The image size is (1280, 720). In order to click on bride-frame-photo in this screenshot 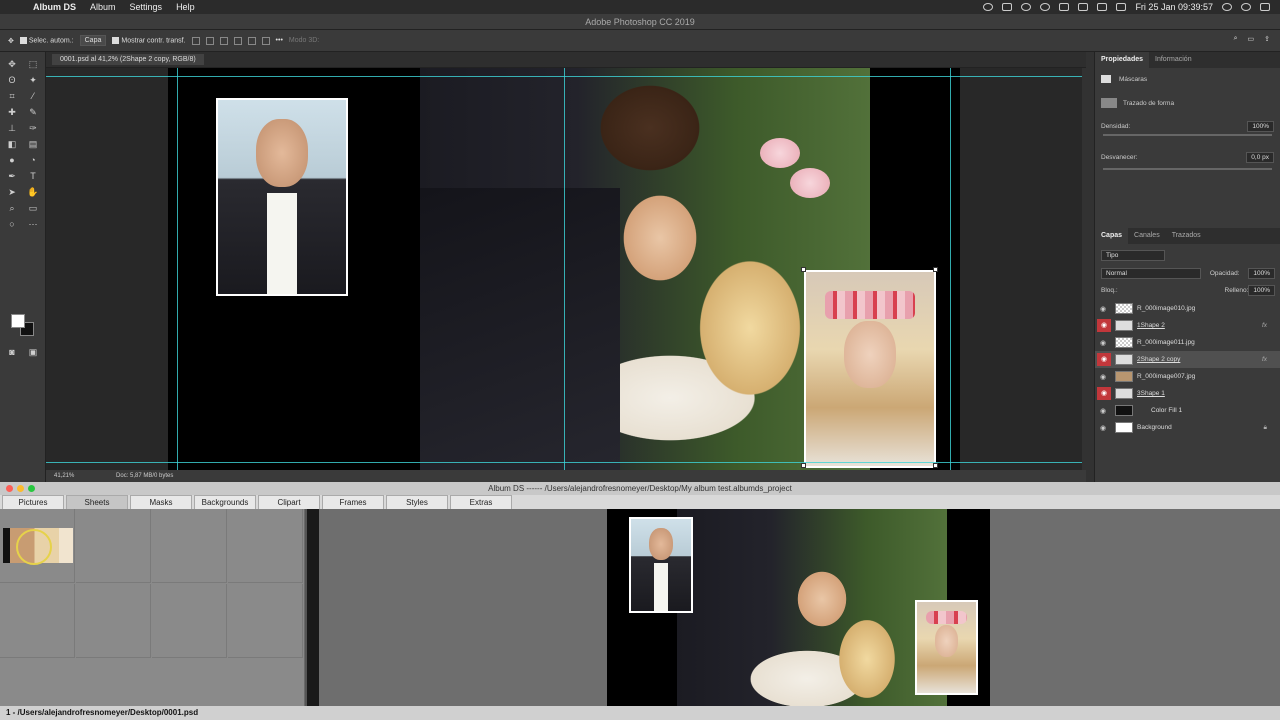, I will do `click(870, 369)`.